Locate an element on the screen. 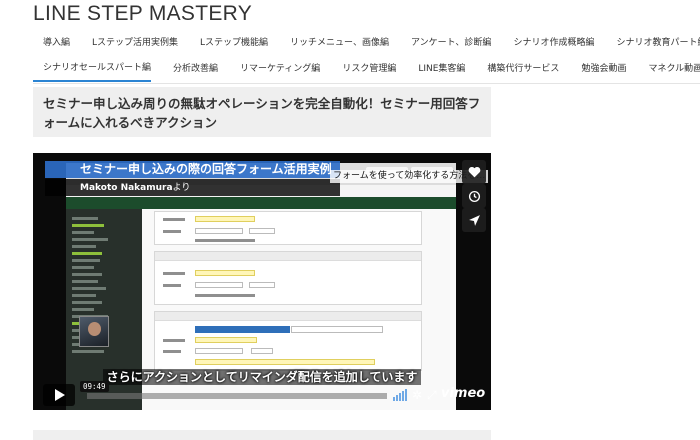  nav-item-manekuru-videos: マネクル動画 is located at coordinates (669, 69).